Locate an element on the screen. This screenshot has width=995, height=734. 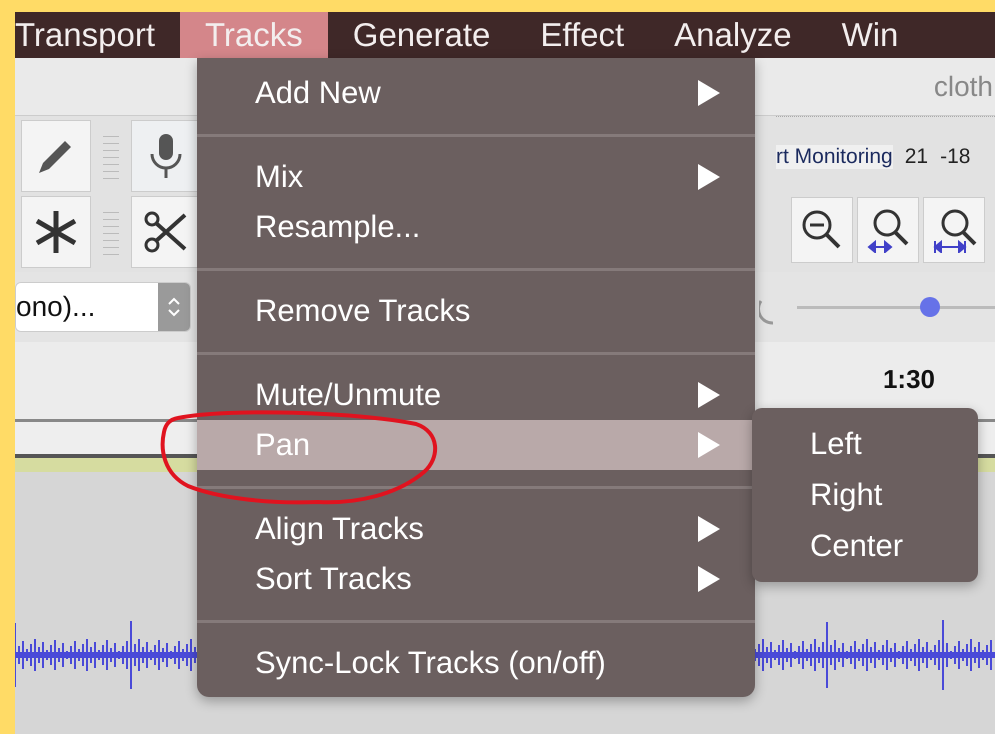
menu-item: Add New is located at coordinates (476, 93).